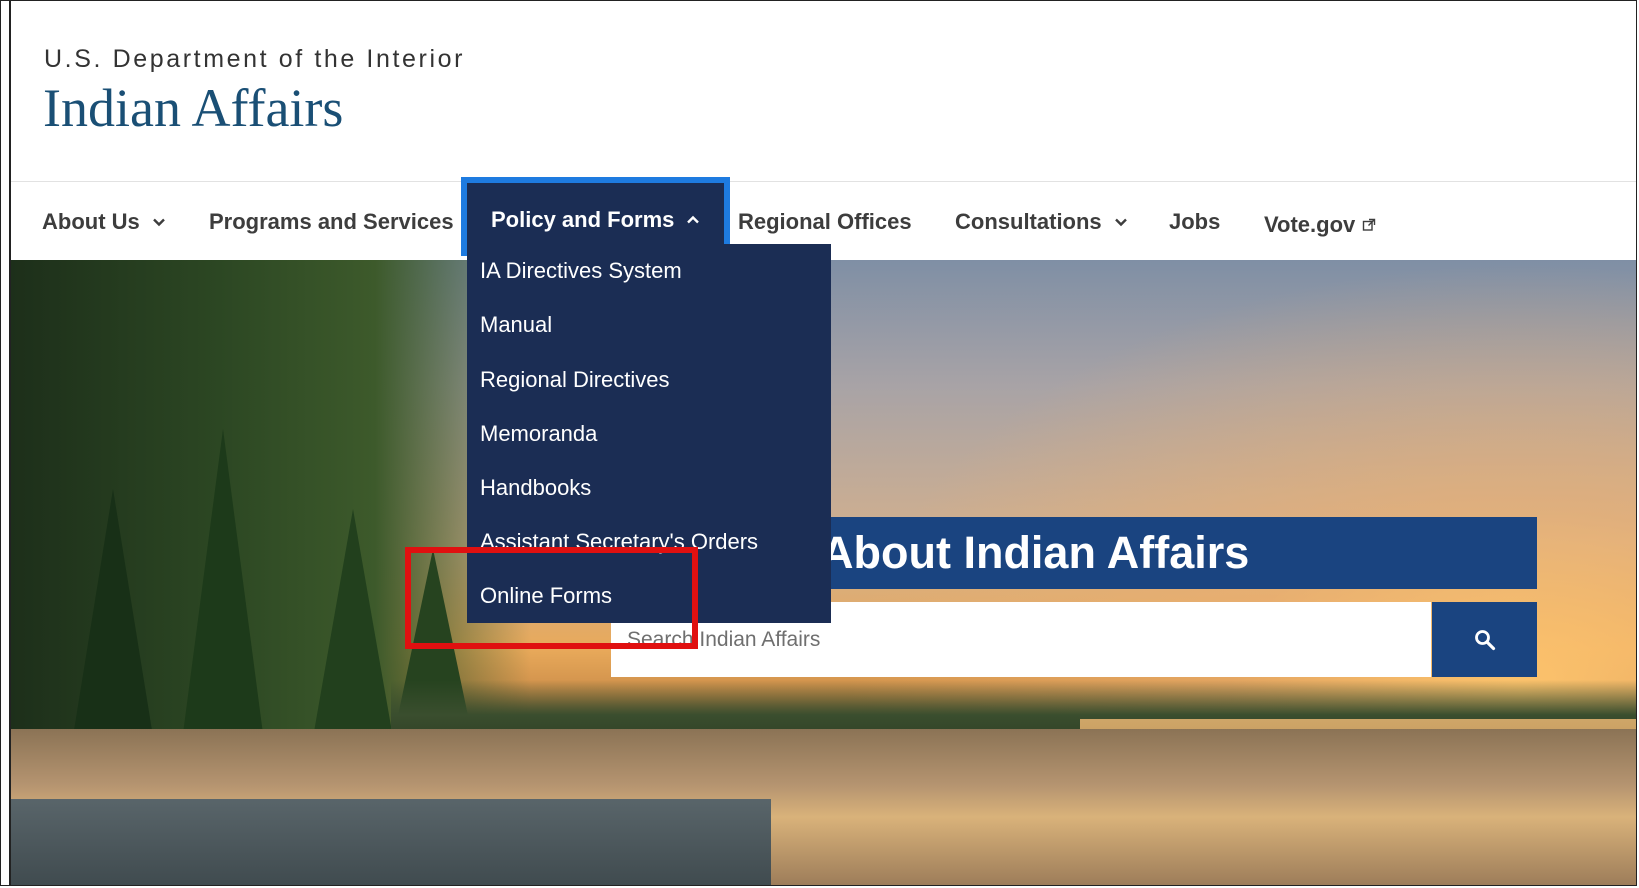 The height and width of the screenshot is (888, 1639). I want to click on dropdown-item-memoranda: Memoranda, so click(538, 434).